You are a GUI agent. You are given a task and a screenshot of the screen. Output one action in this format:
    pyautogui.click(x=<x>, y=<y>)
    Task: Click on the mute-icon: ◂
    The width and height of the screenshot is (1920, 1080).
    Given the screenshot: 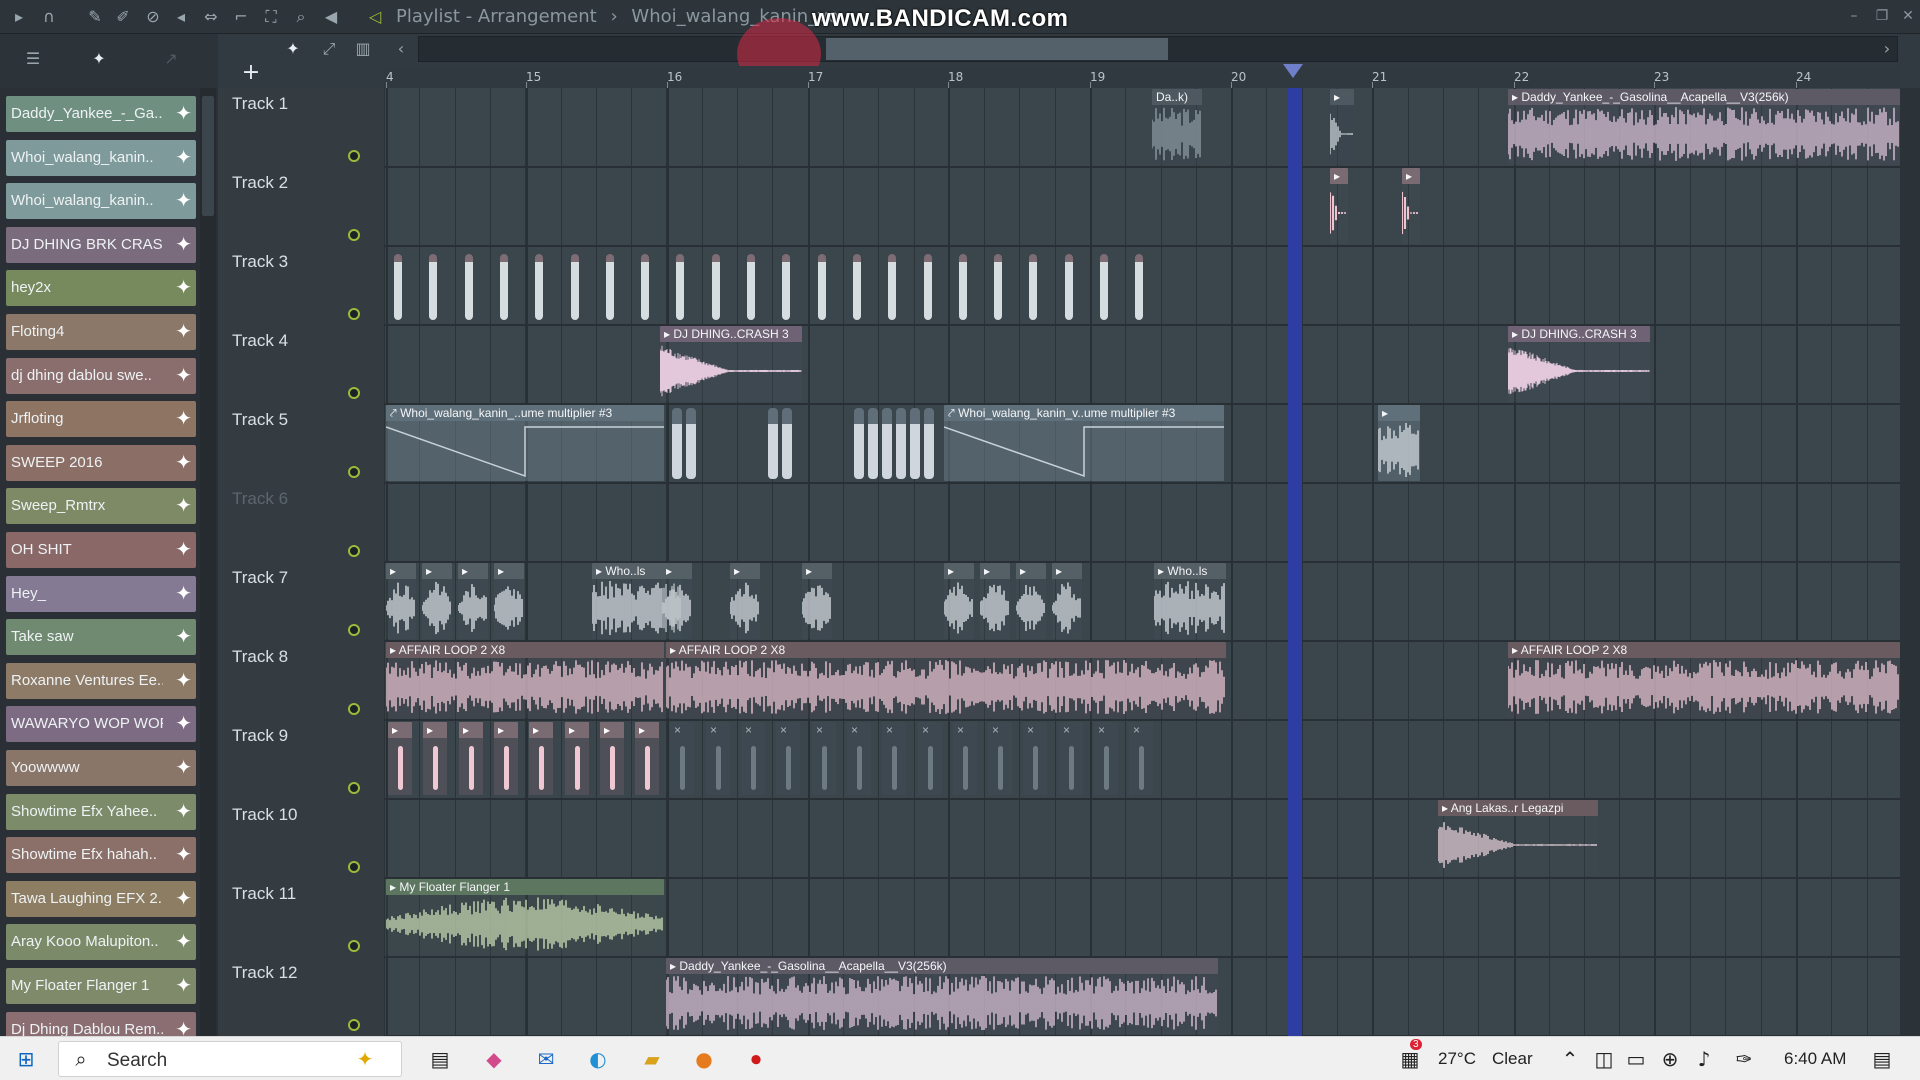 What is the action you would take?
    pyautogui.click(x=181, y=17)
    